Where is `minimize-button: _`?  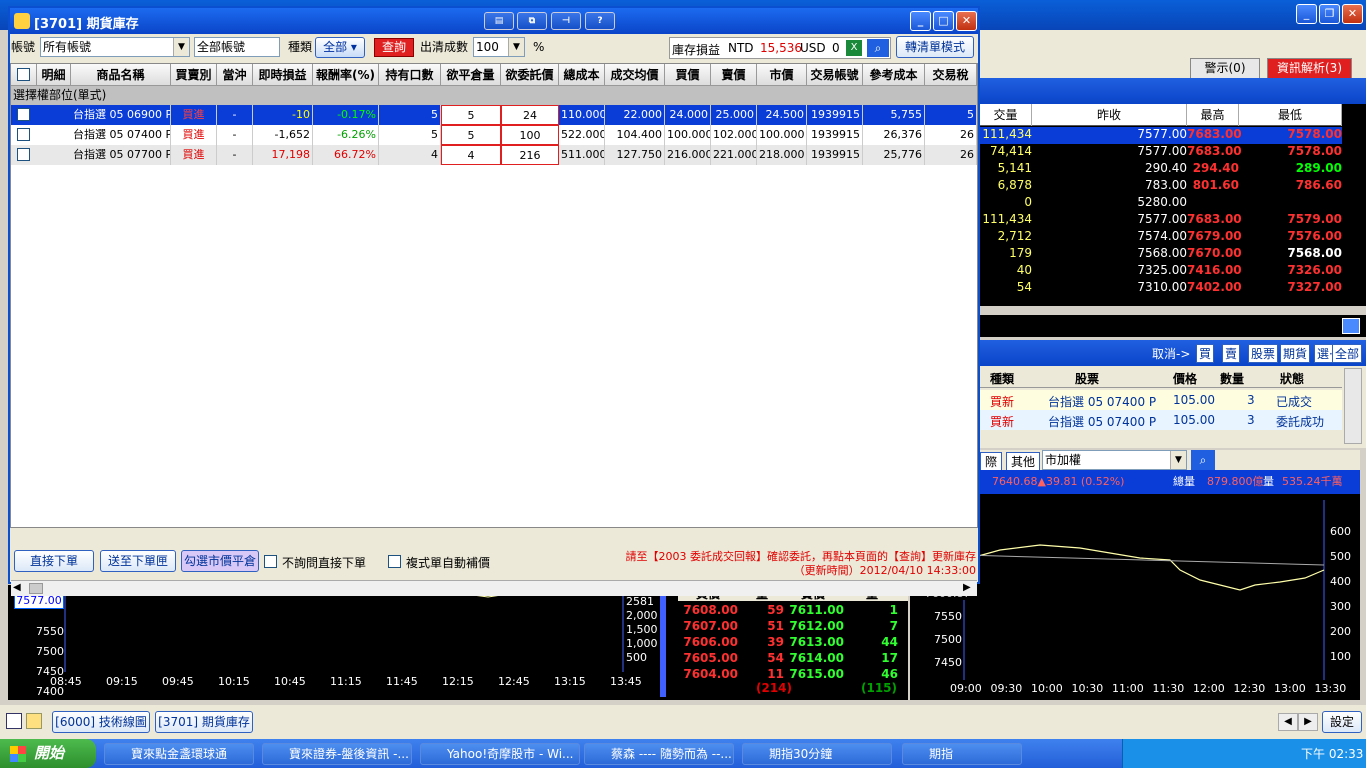
minimize-button: _ is located at coordinates (920, 21).